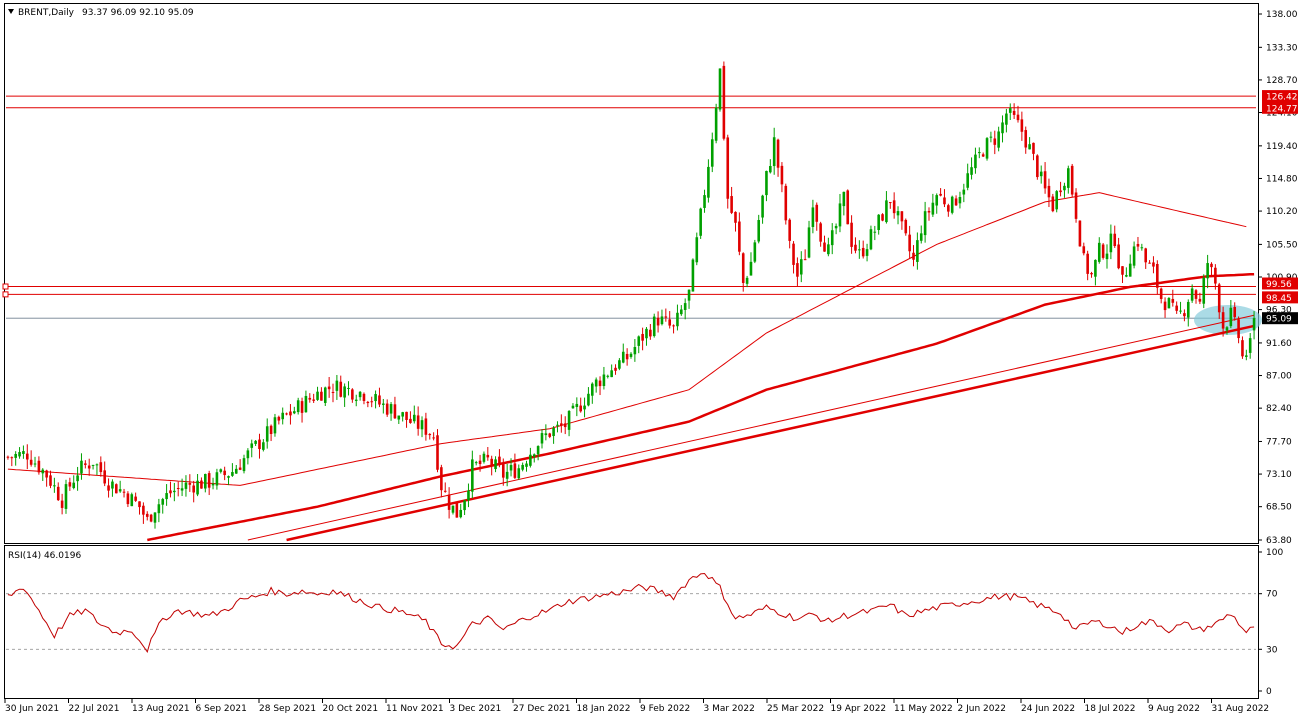  I want to click on price-tick-label: 105.50, so click(1282, 245).